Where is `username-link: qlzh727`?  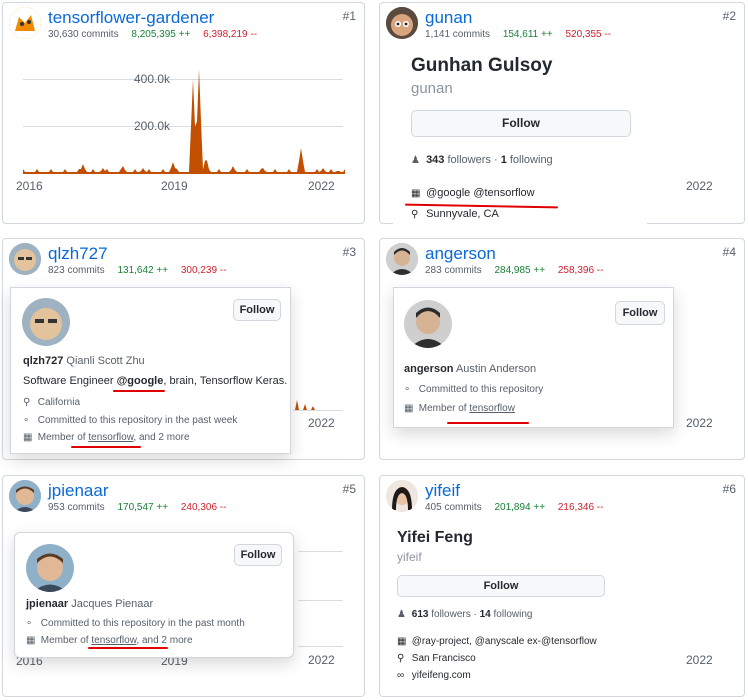 username-link: qlzh727 is located at coordinates (78, 254).